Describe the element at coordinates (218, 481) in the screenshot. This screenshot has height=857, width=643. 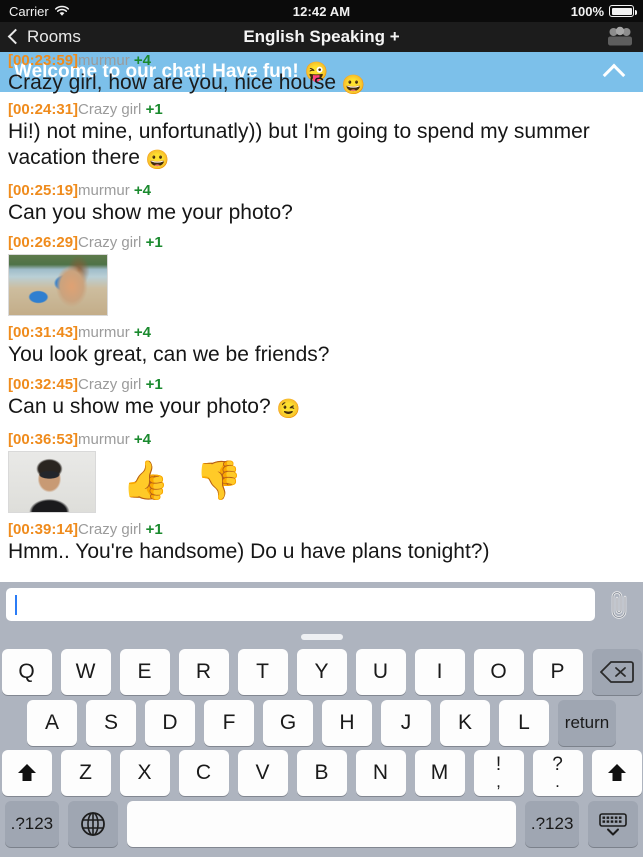
I see `thumbs-down-icon: 👎` at that location.